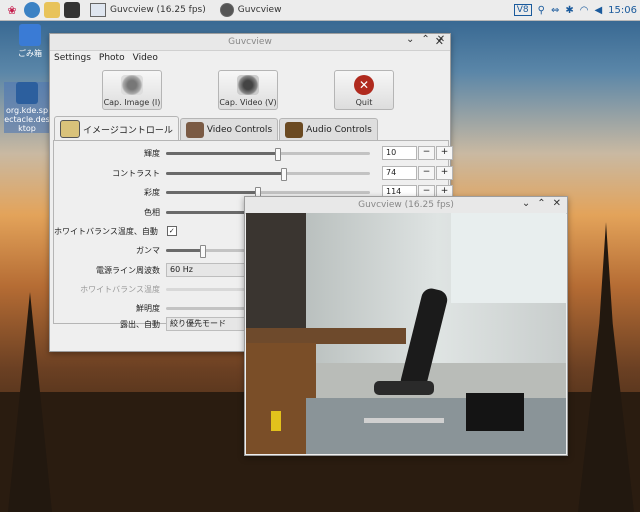 The height and width of the screenshot is (512, 640). I want to click on tab-image-controls: イメージコントロール, so click(116, 128).